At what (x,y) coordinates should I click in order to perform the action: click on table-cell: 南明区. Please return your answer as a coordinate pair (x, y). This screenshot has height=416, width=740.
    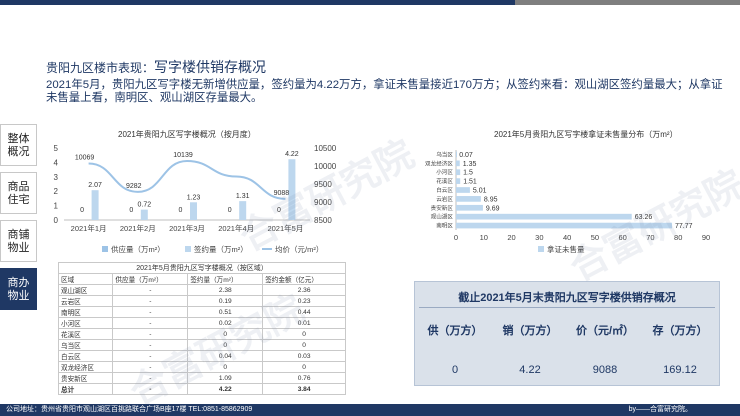
    Looking at the image, I should click on (85, 312).